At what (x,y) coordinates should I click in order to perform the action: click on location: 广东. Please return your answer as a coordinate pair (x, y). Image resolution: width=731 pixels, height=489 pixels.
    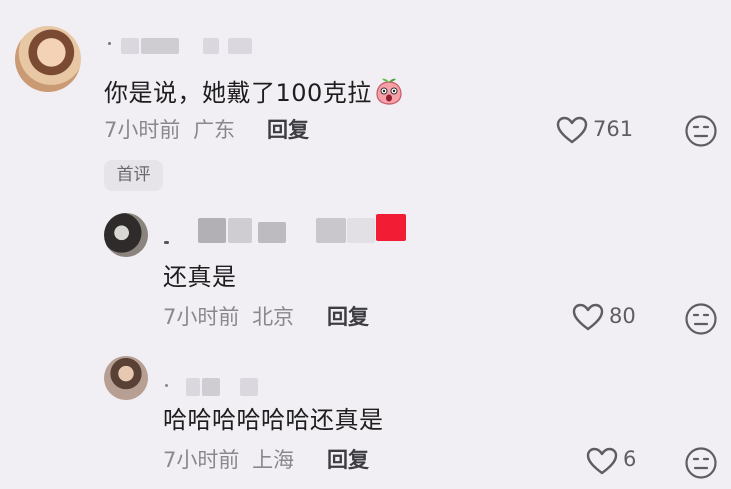
    Looking at the image, I should click on (214, 130).